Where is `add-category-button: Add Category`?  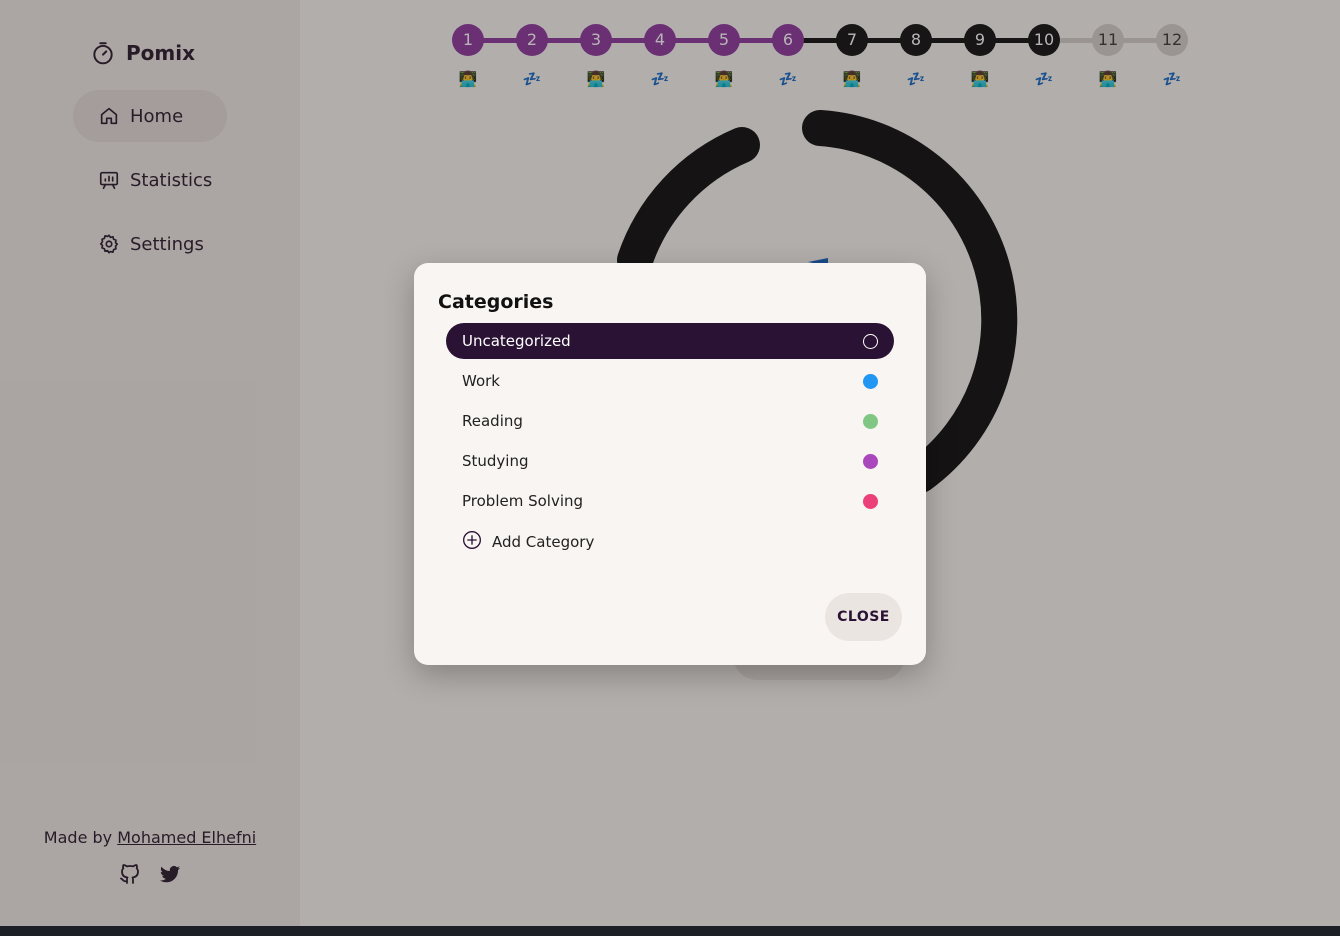
add-category-button: Add Category is located at coordinates (528, 542).